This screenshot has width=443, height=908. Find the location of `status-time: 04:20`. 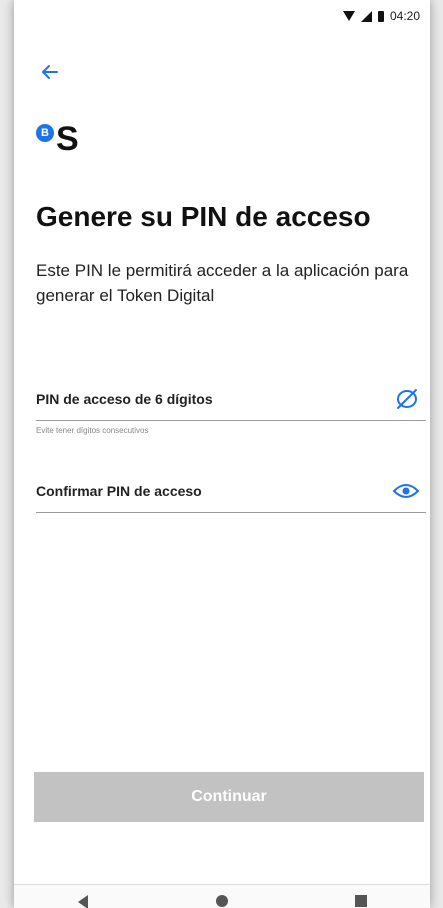

status-time: 04:20 is located at coordinates (404, 16).